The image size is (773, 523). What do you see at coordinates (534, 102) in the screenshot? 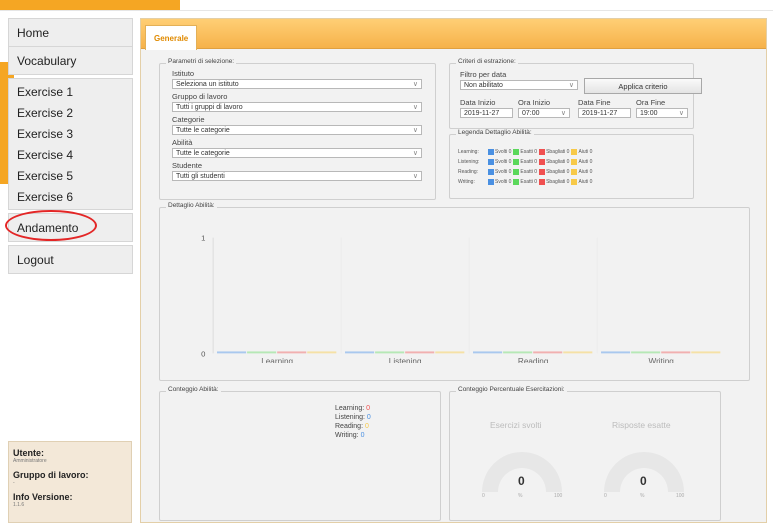
I see `ora-inizio-label: Ora Inizio` at bounding box center [534, 102].